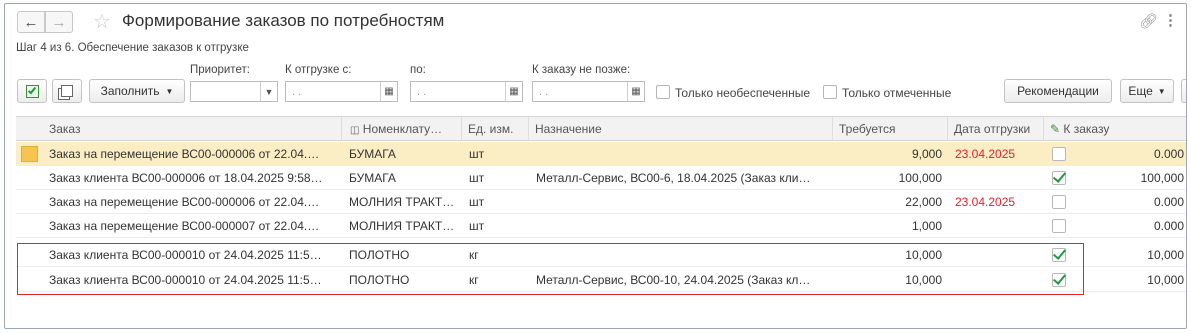  I want to click on ship-from-label: К отгрузке с:, so click(318, 70).